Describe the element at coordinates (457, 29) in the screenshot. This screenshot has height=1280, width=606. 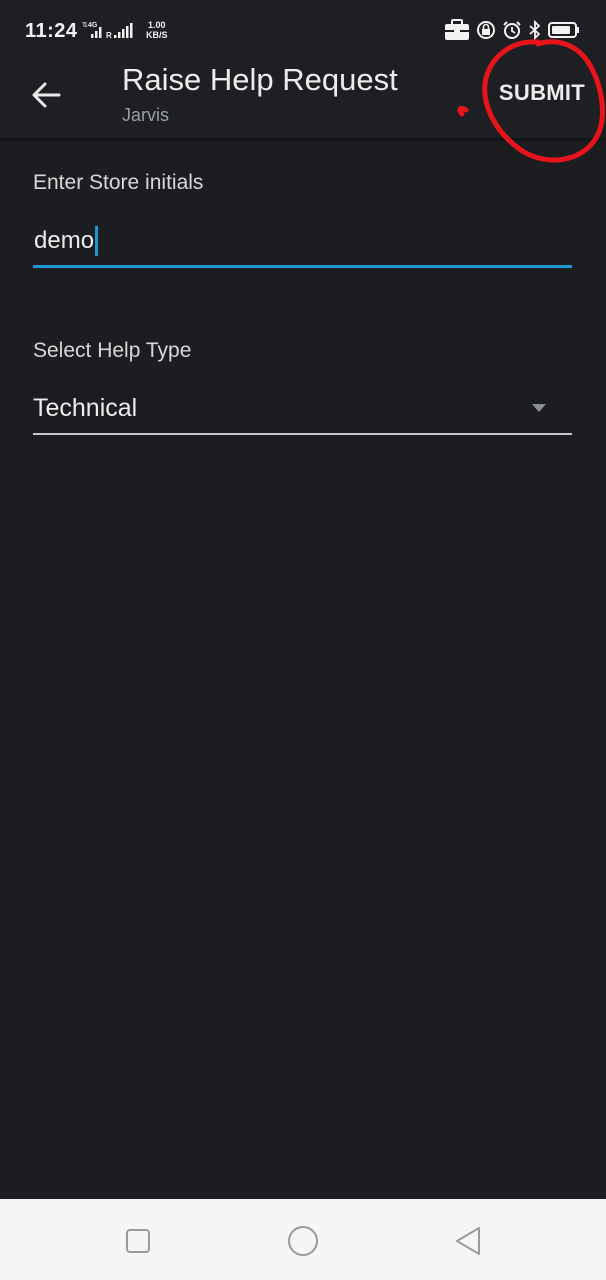
I see `briefcase-icon` at that location.